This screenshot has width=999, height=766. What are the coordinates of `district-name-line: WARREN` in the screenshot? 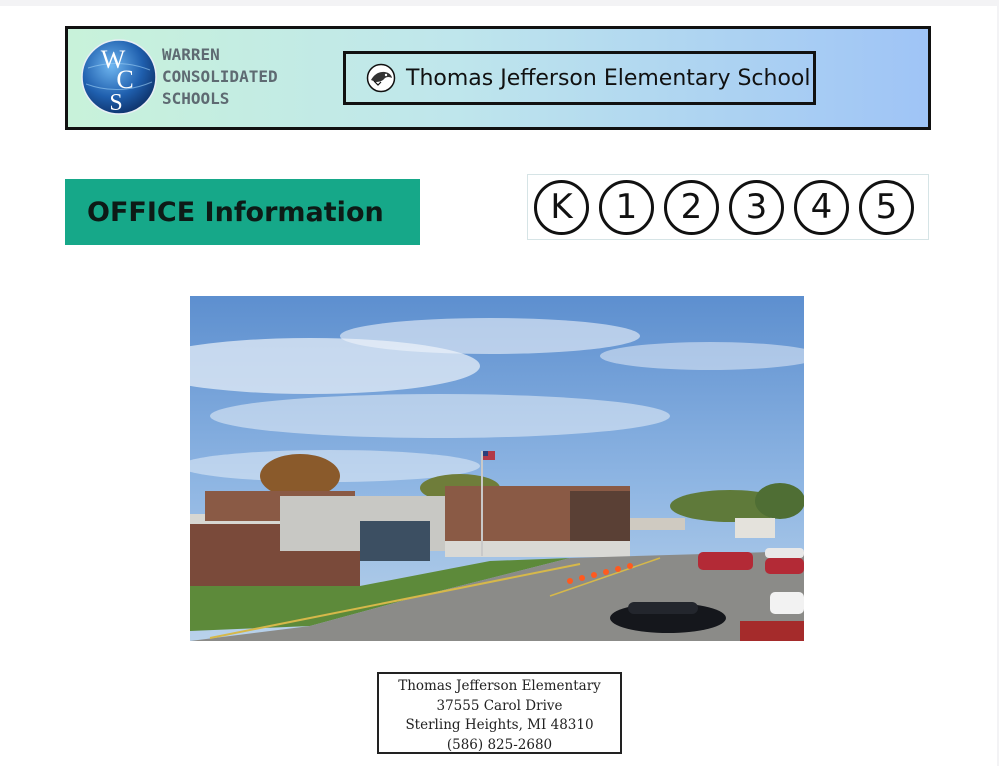 It's located at (191, 54).